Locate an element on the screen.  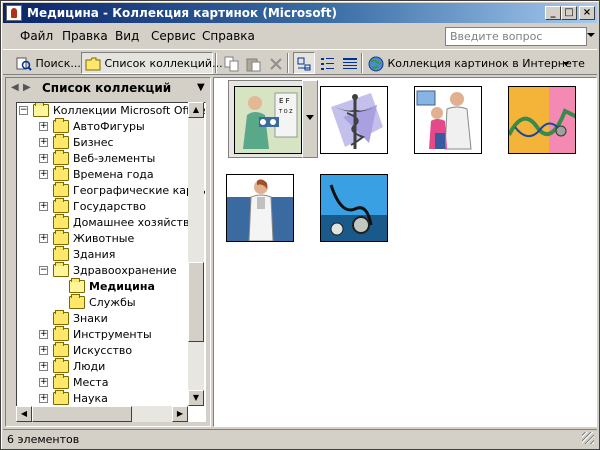
tree-node-label: Географические карты is located at coordinates (139, 190).